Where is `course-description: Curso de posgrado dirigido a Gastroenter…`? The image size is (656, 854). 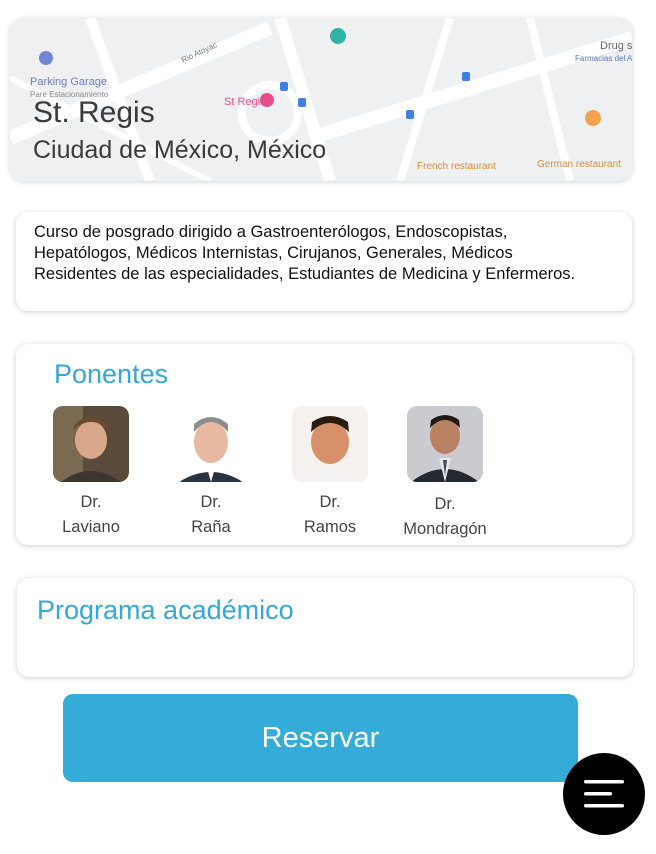
course-description: Curso de posgrado dirigido a Gastroenter… is located at coordinates (305, 253).